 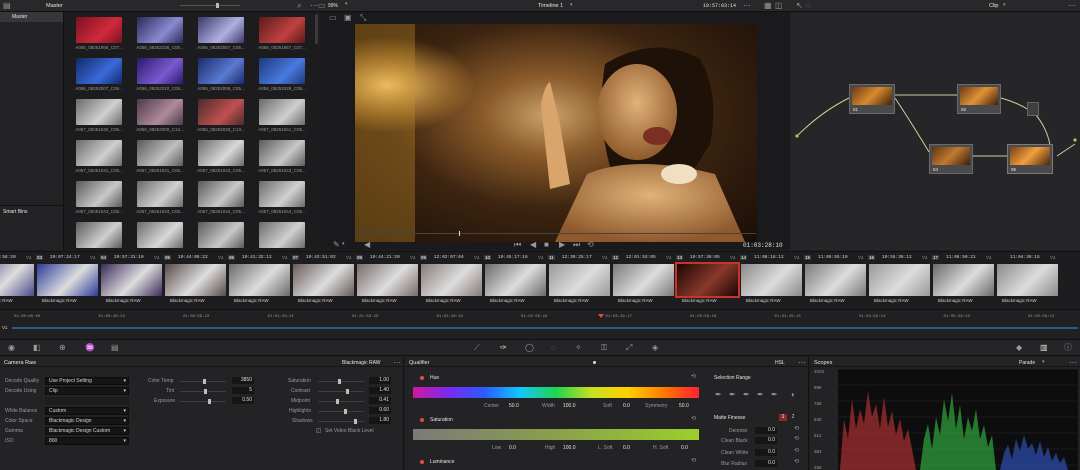 What do you see at coordinates (550, 6) in the screenshot?
I see `timeline-name: Timeline 1` at bounding box center [550, 6].